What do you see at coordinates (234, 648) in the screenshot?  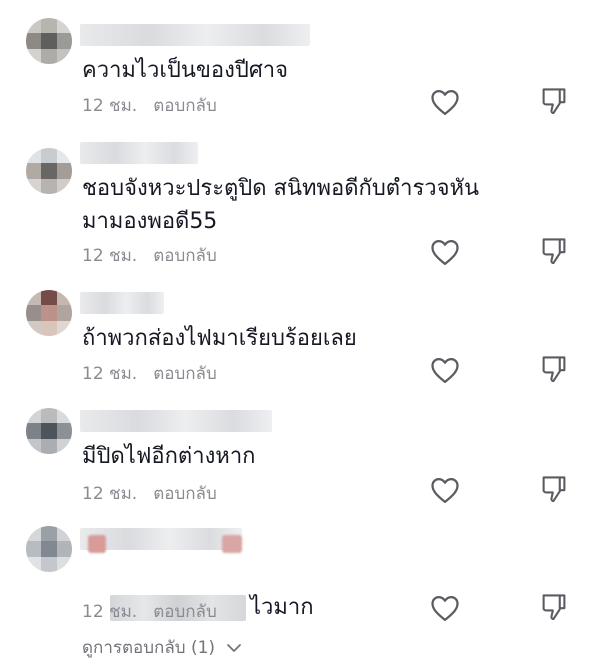 I see `chevron-down-icon` at bounding box center [234, 648].